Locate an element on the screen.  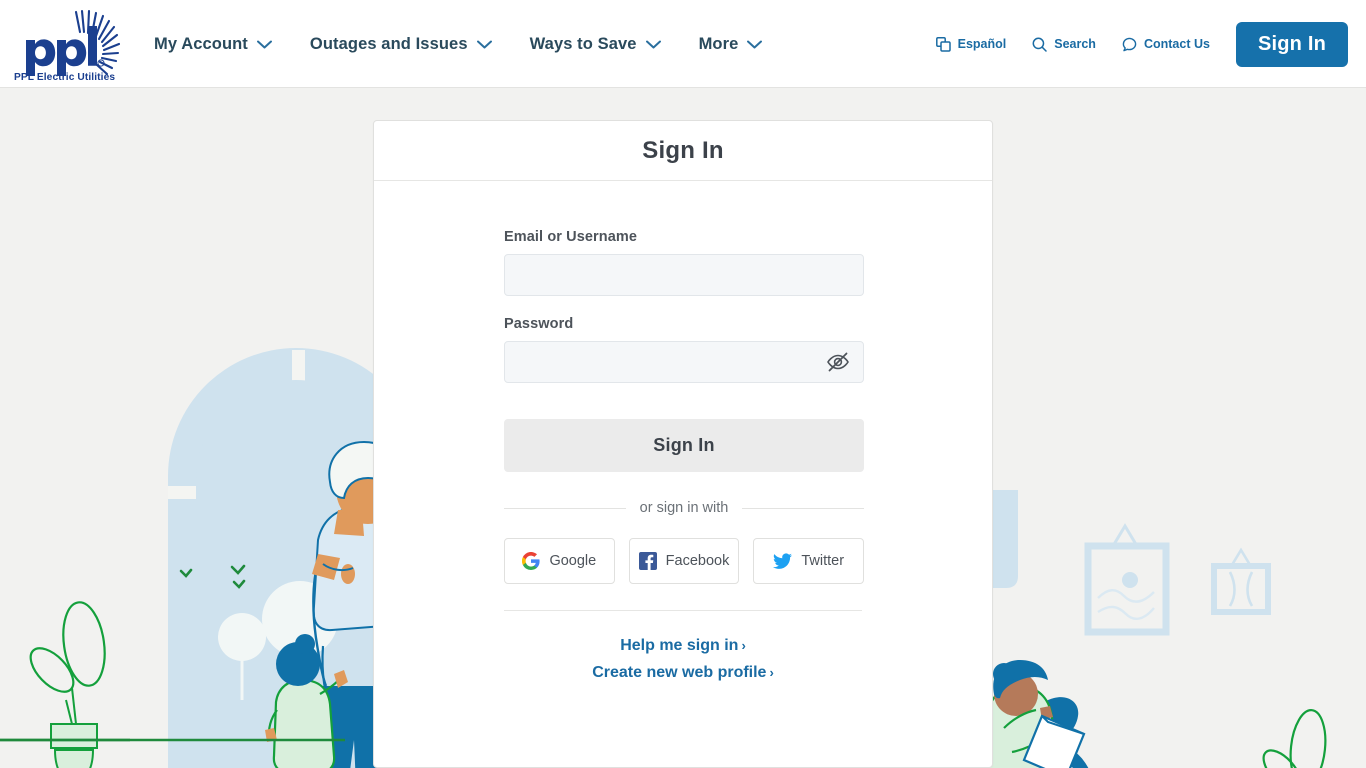
nav-item-outages-and-issues: Outages and Issues is located at coordinates (401, 44).